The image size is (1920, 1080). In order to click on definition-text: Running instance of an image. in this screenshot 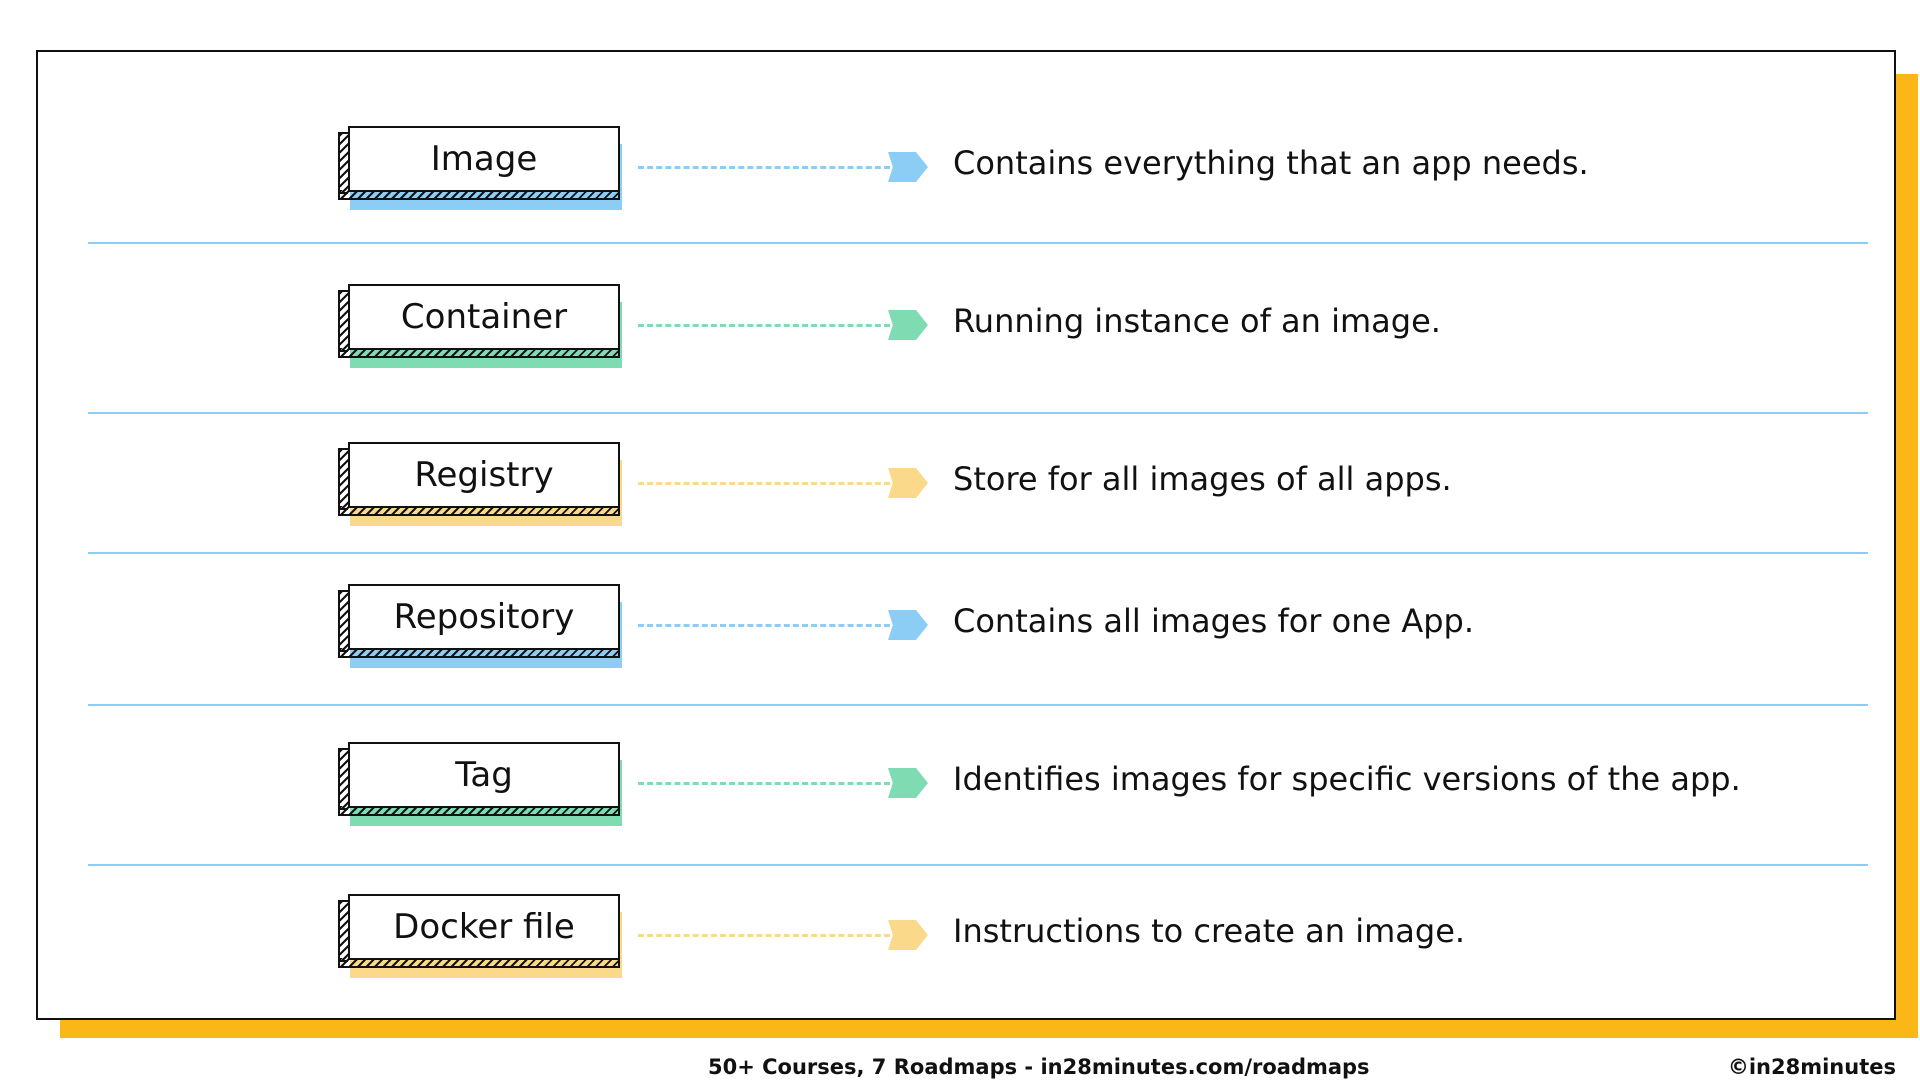, I will do `click(1197, 321)`.